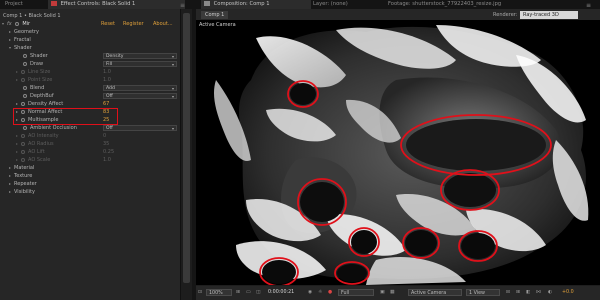 The width and height of the screenshot is (600, 300). Describe the element at coordinates (90, 160) in the screenshot. I see `prop-ao-scale: AO Scale 1.0` at that location.